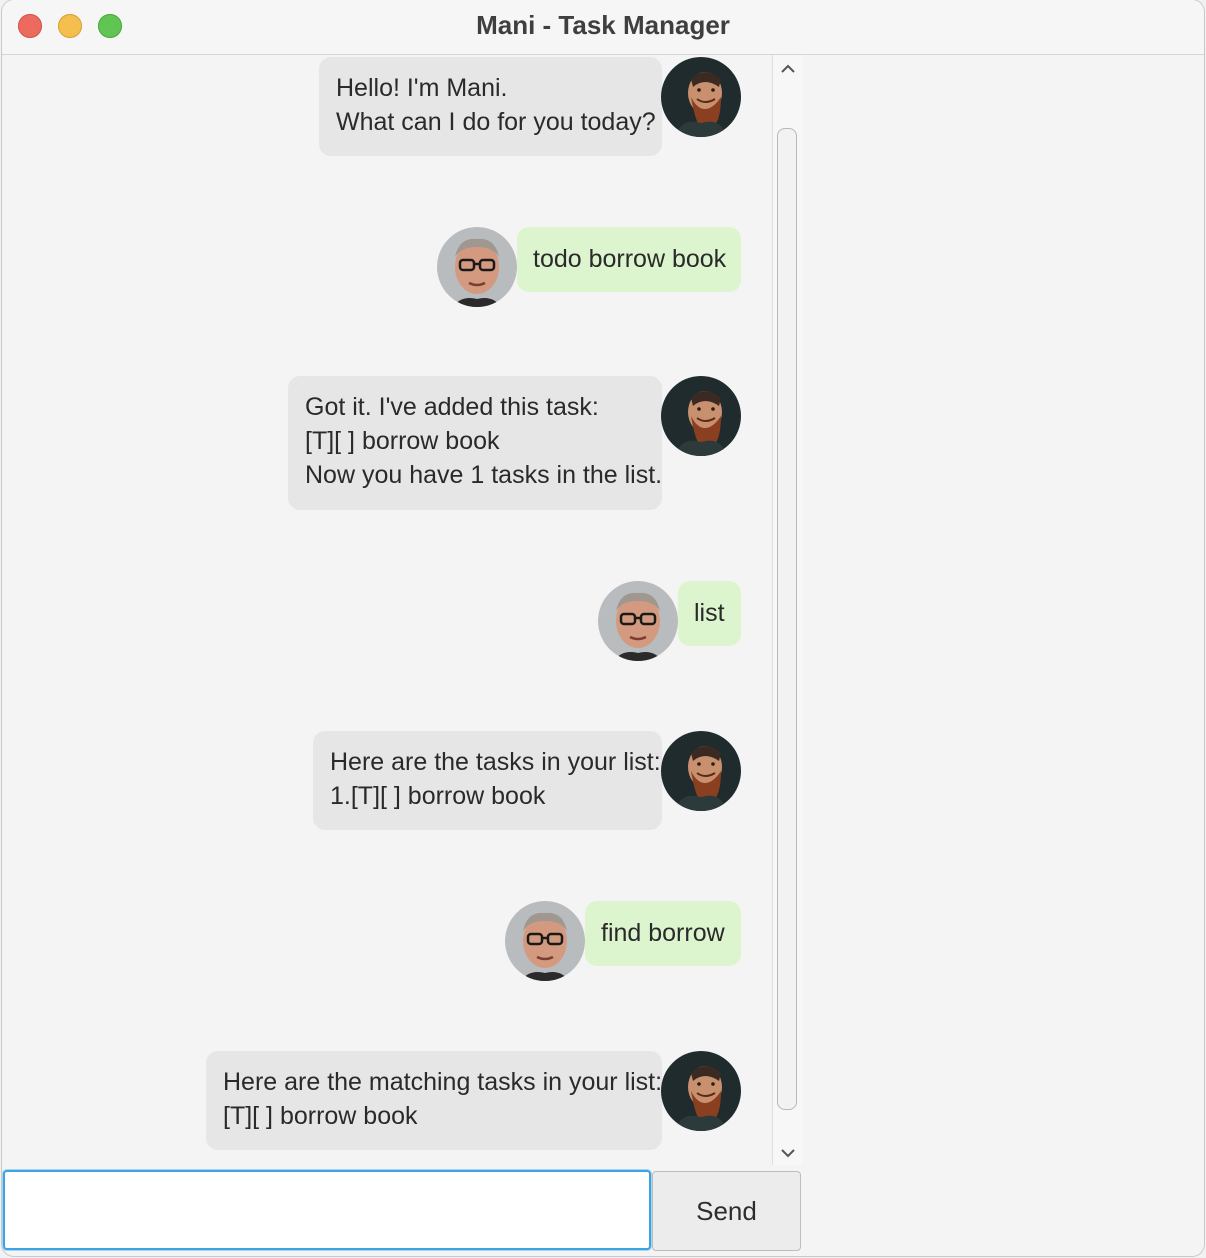  I want to click on user-message-bubble: list, so click(709, 613).